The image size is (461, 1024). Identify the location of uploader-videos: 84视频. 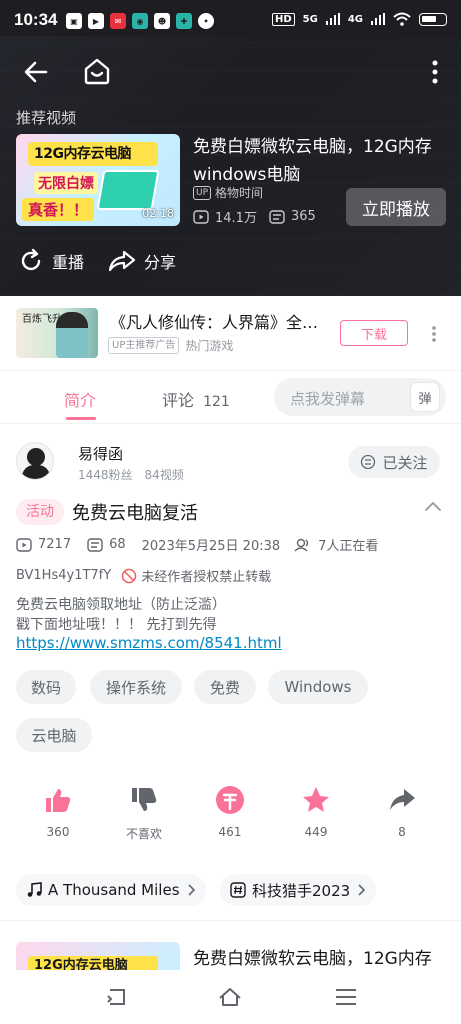
(164, 475).